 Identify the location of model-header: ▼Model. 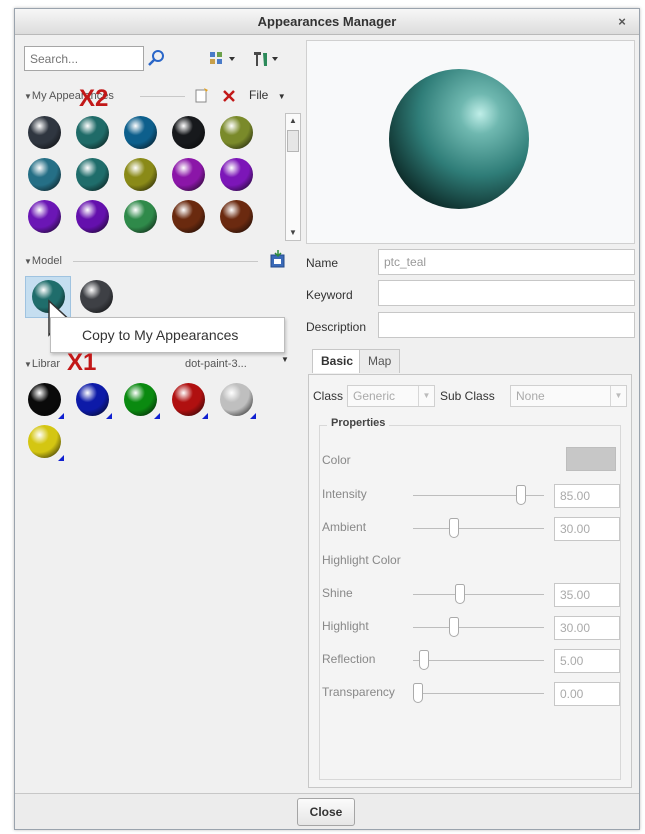
(43, 261).